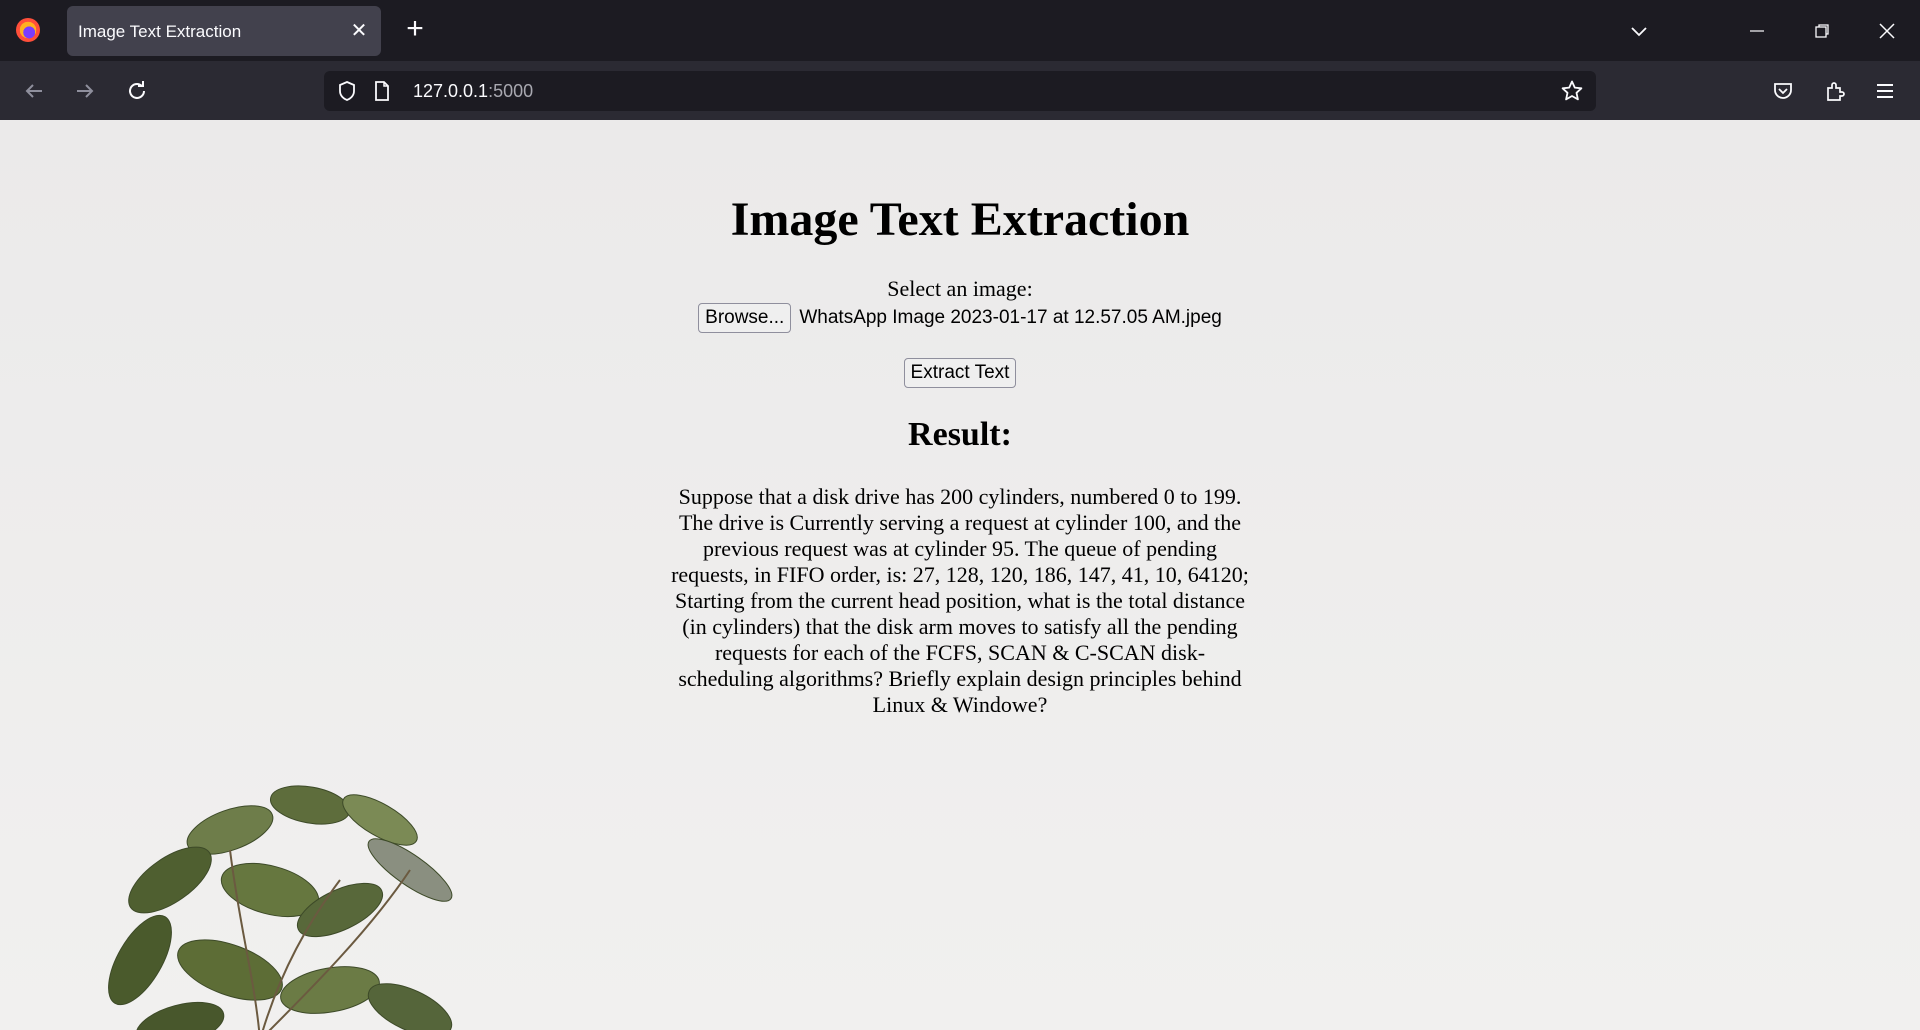 The width and height of the screenshot is (1920, 1030). I want to click on close-icon: ✕, so click(359, 31).